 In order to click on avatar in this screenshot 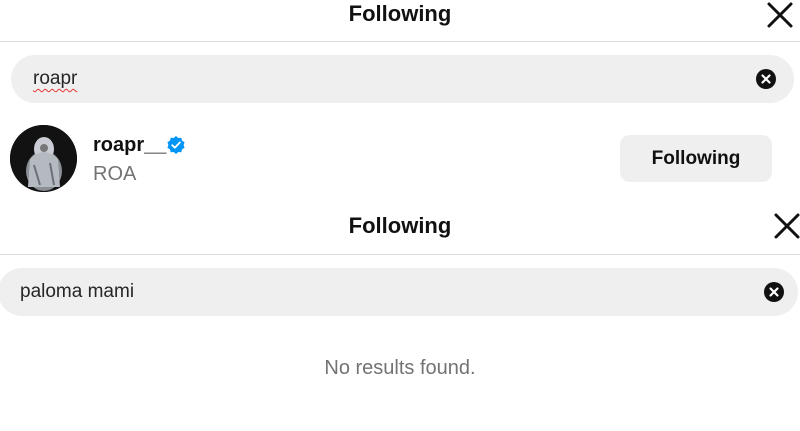, I will do `click(43, 158)`.